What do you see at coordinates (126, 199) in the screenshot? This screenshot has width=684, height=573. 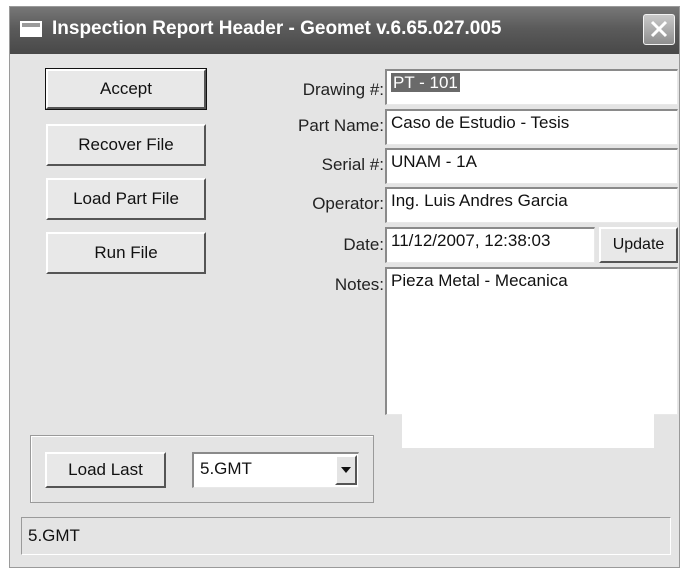 I see `load-part-file-button: Load Part File` at bounding box center [126, 199].